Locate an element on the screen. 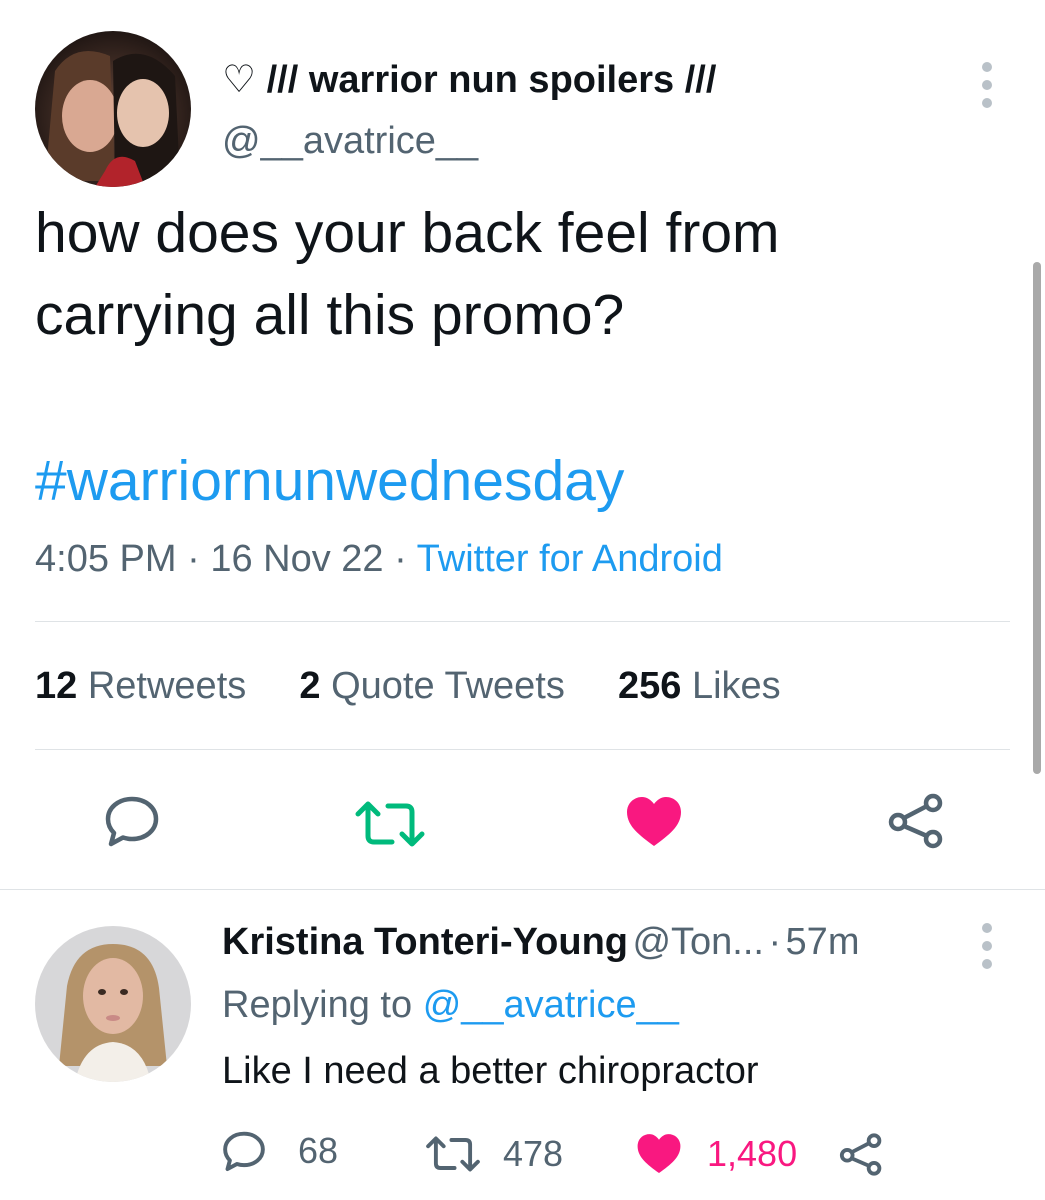  share-button is located at coordinates (916, 821).